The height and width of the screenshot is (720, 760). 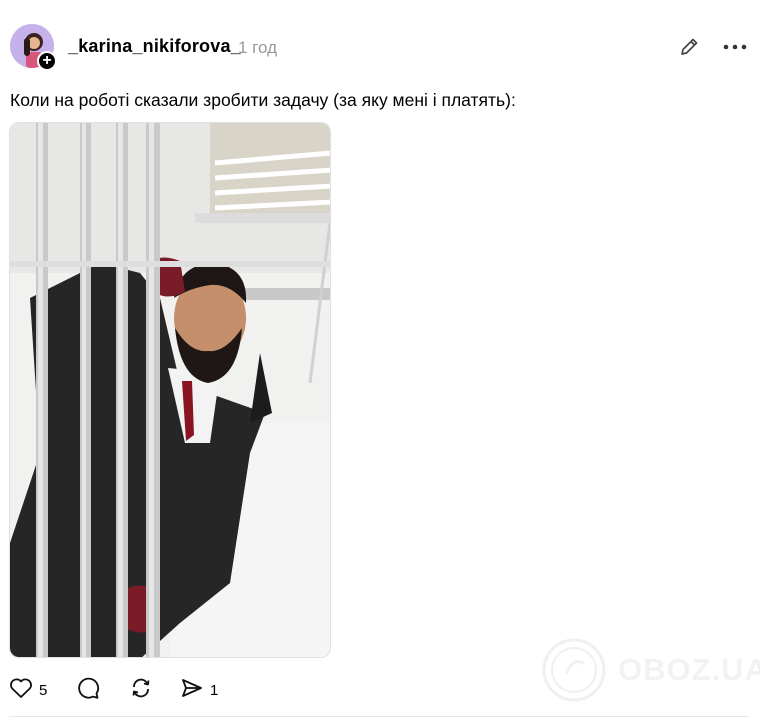 I want to click on repost-button, so click(x=141, y=690).